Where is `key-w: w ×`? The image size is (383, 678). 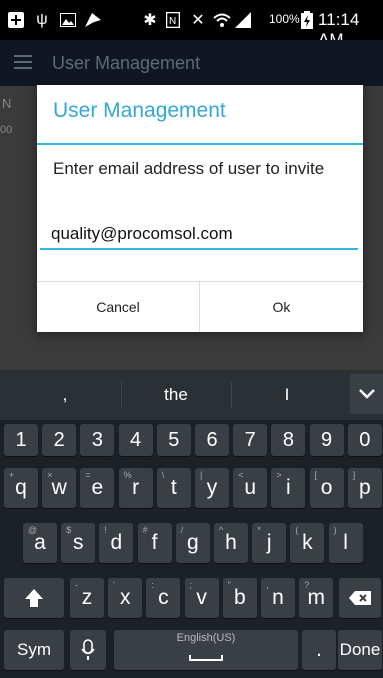 key-w: w × is located at coordinates (59, 488).